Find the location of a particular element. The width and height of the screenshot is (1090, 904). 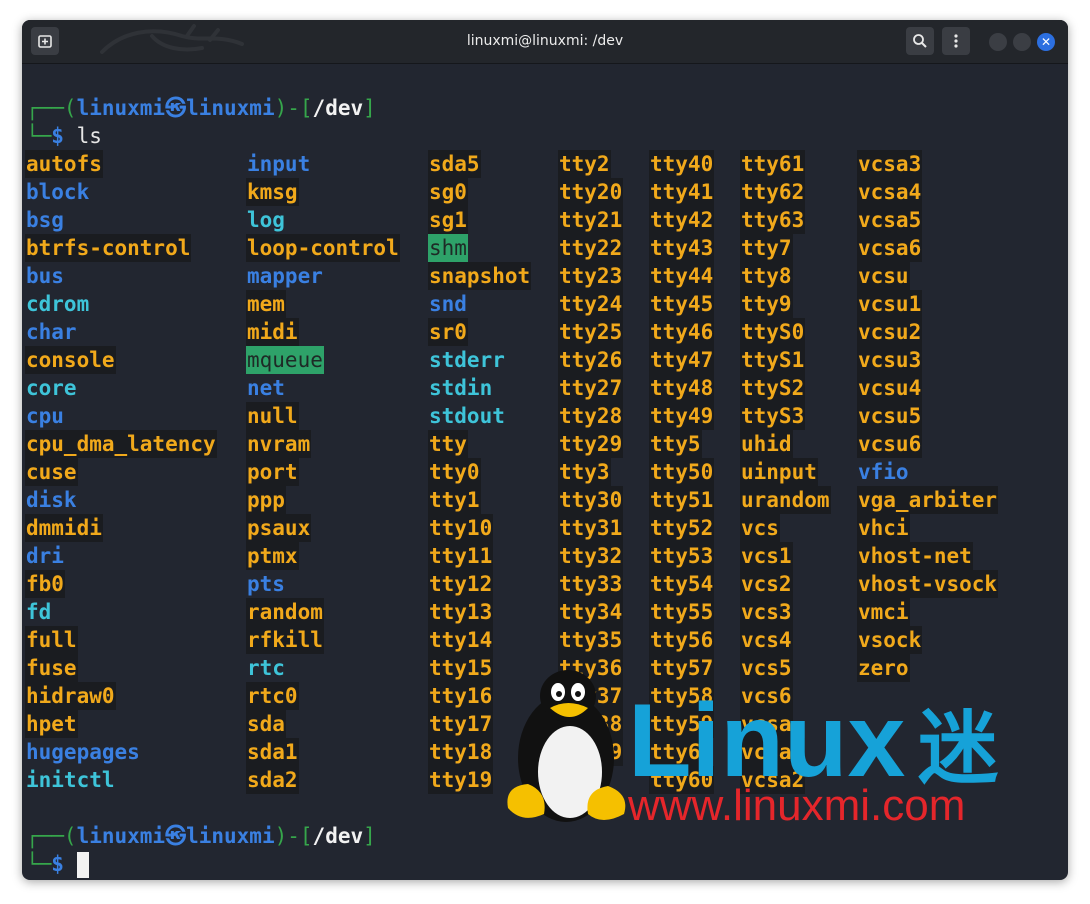

ls-entry: tty25 is located at coordinates (591, 332).